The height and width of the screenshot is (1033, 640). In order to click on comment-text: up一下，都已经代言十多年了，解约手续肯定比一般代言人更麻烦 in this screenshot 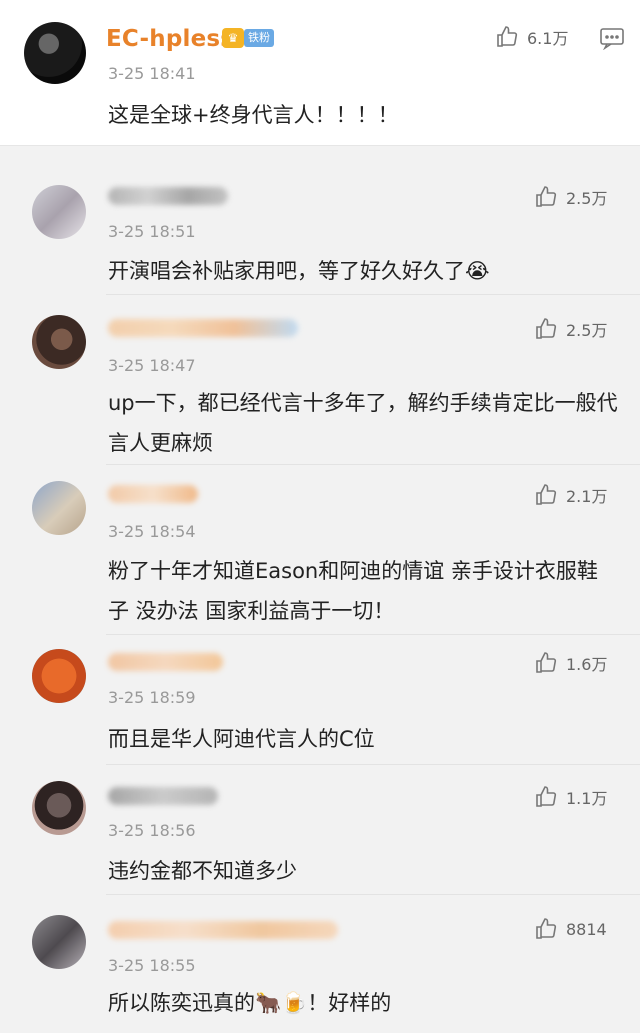, I will do `click(363, 423)`.